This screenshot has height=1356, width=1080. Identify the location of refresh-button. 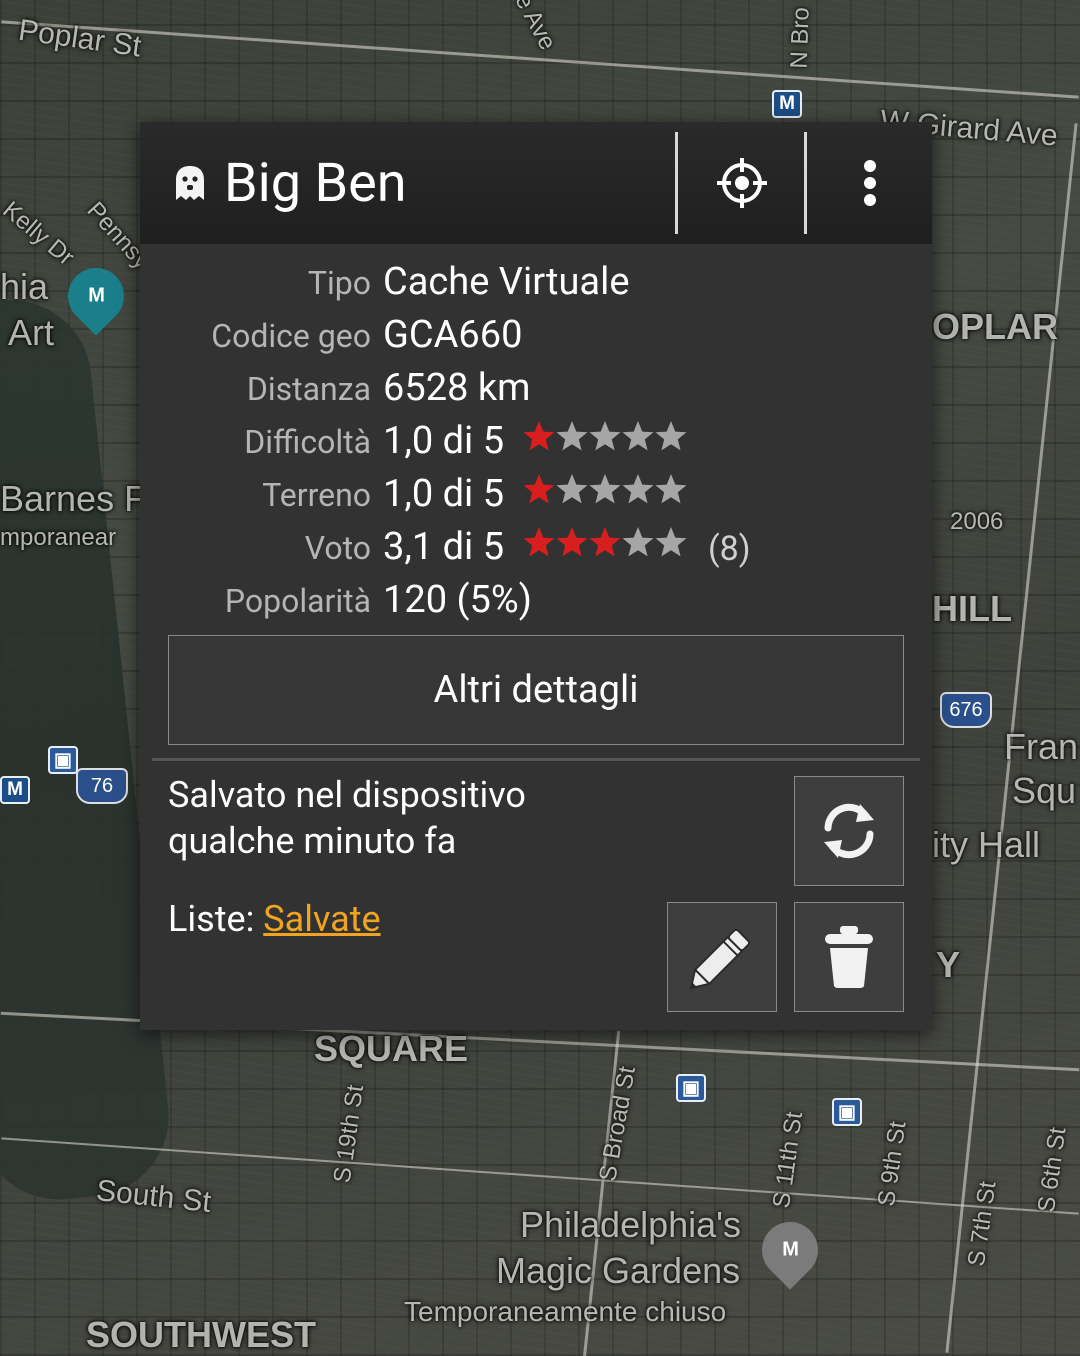
(849, 831).